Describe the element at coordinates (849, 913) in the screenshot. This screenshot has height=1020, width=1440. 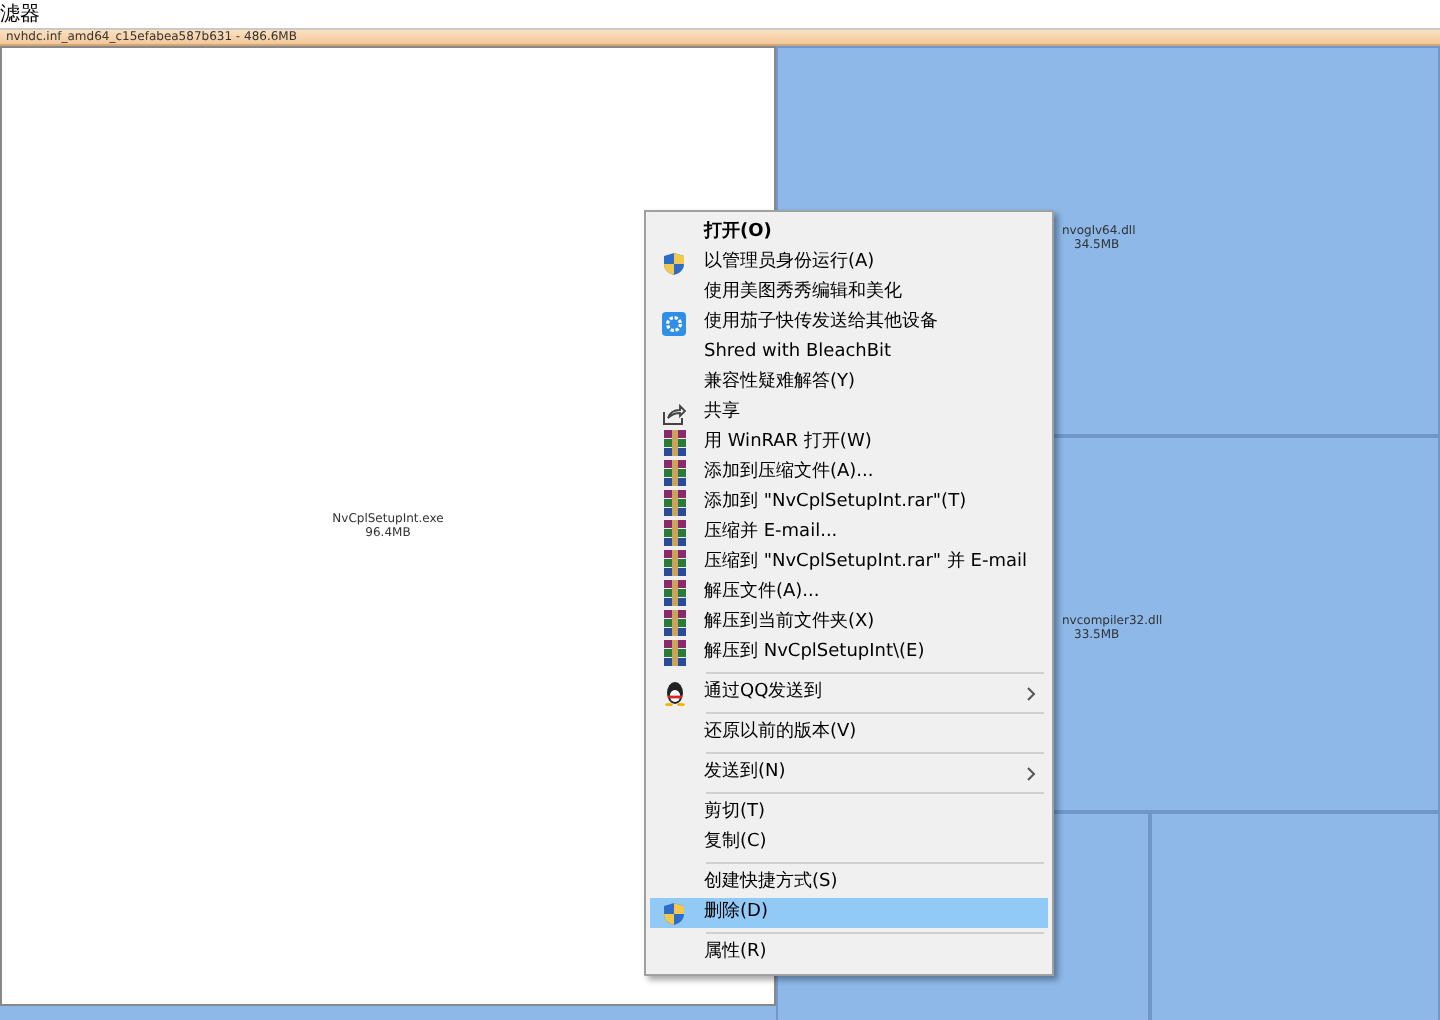
I see `menu-item: 删除(D)` at that location.